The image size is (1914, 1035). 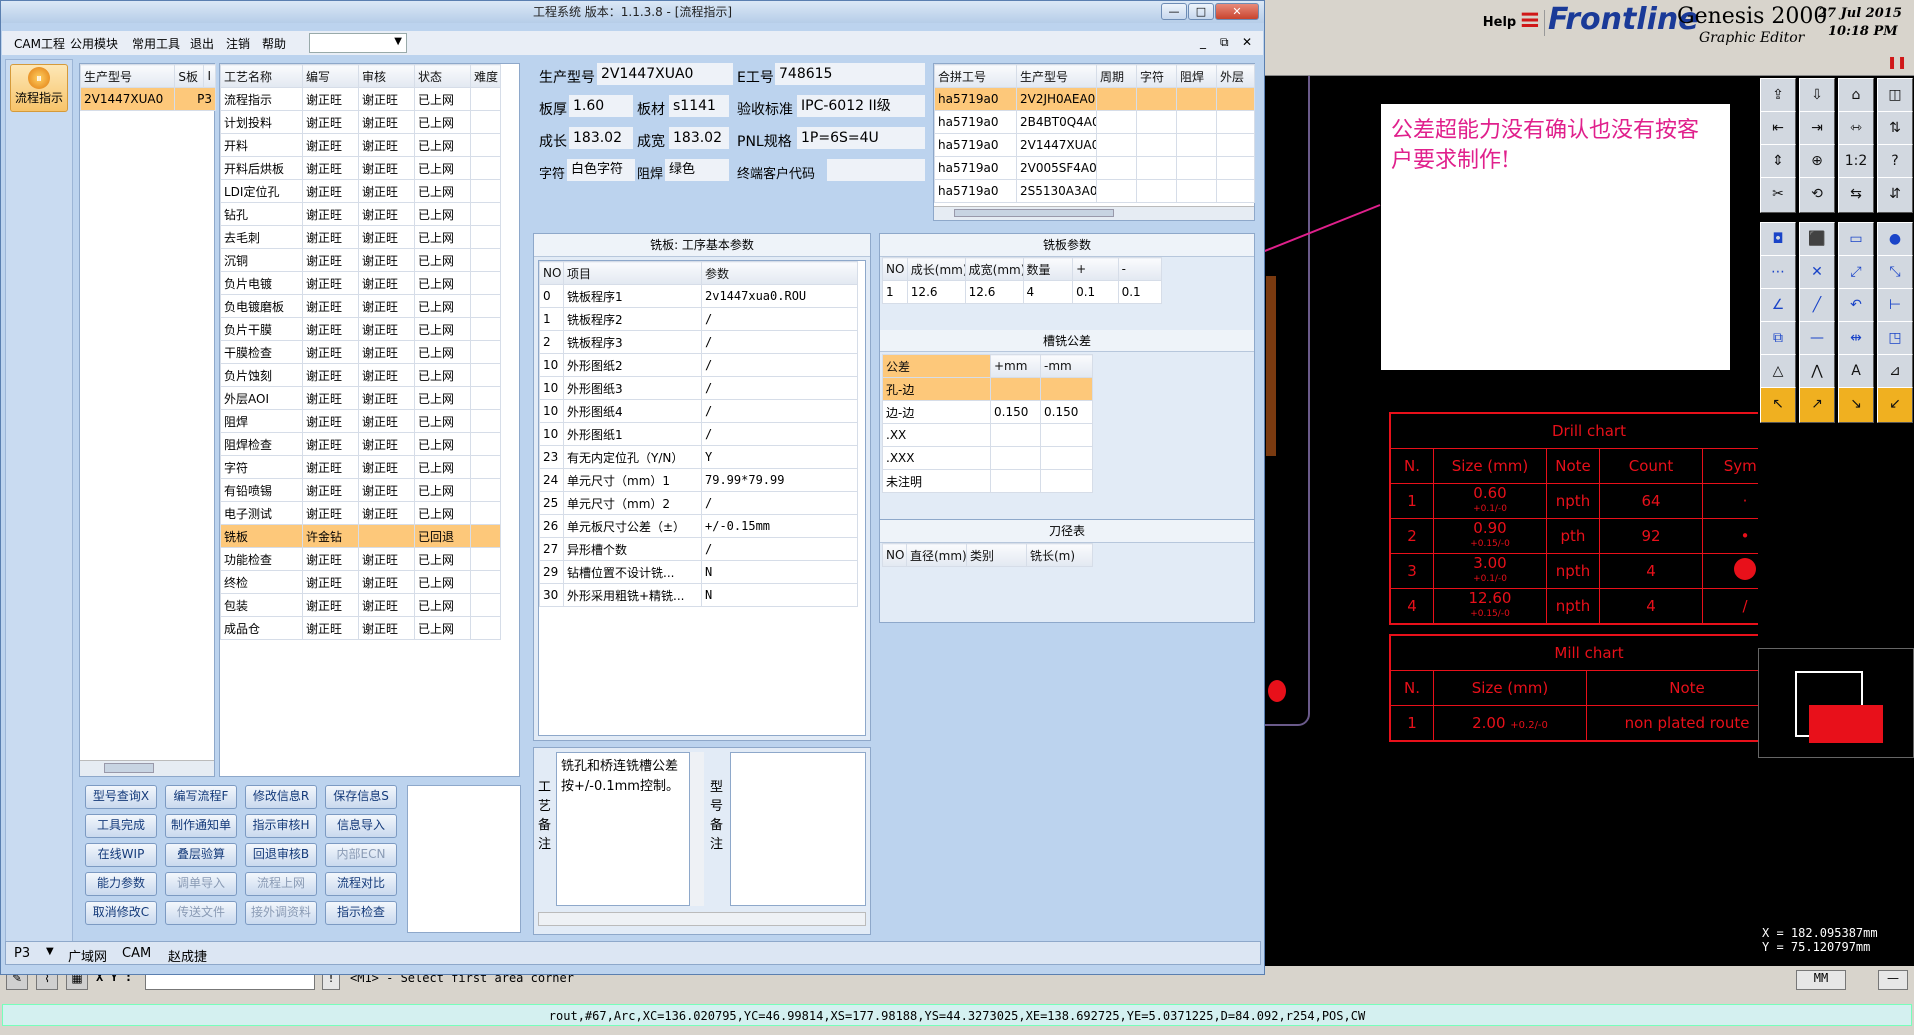 What do you see at coordinates (360, 467) in the screenshot?
I see `process-row: 字符 谢正旺 谢正旺 已上网` at bounding box center [360, 467].